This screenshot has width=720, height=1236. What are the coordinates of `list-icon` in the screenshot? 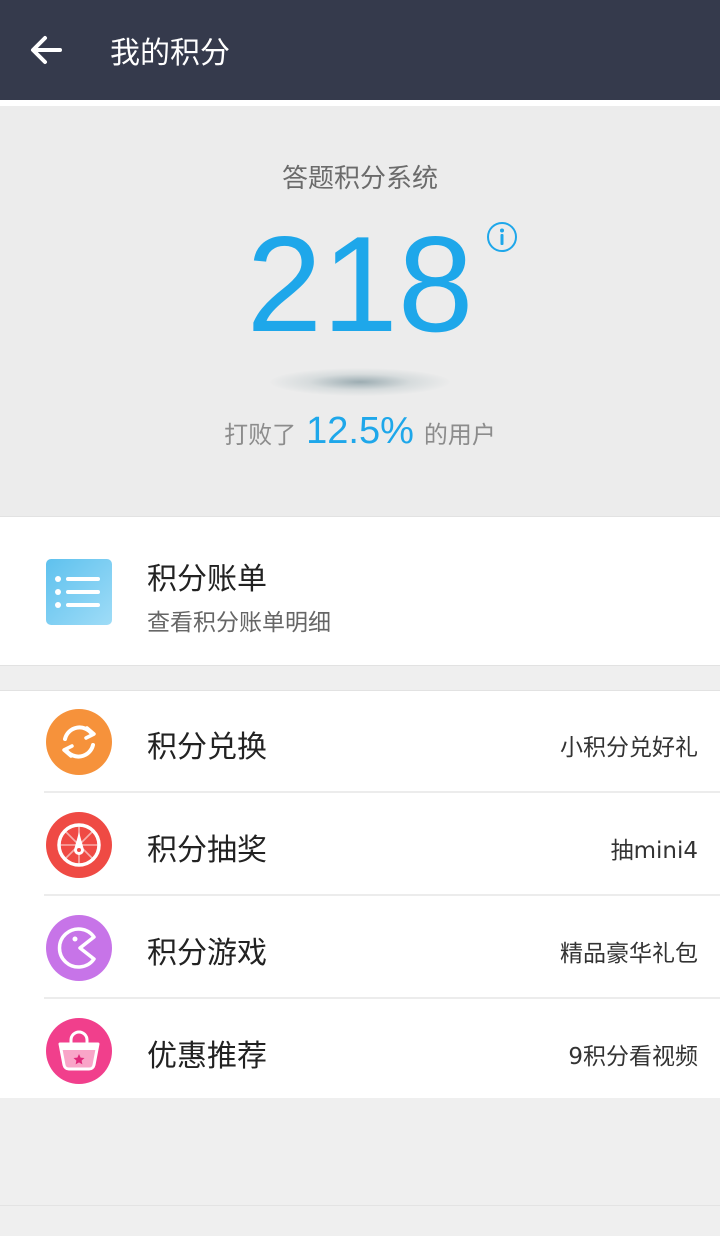 It's located at (79, 592).